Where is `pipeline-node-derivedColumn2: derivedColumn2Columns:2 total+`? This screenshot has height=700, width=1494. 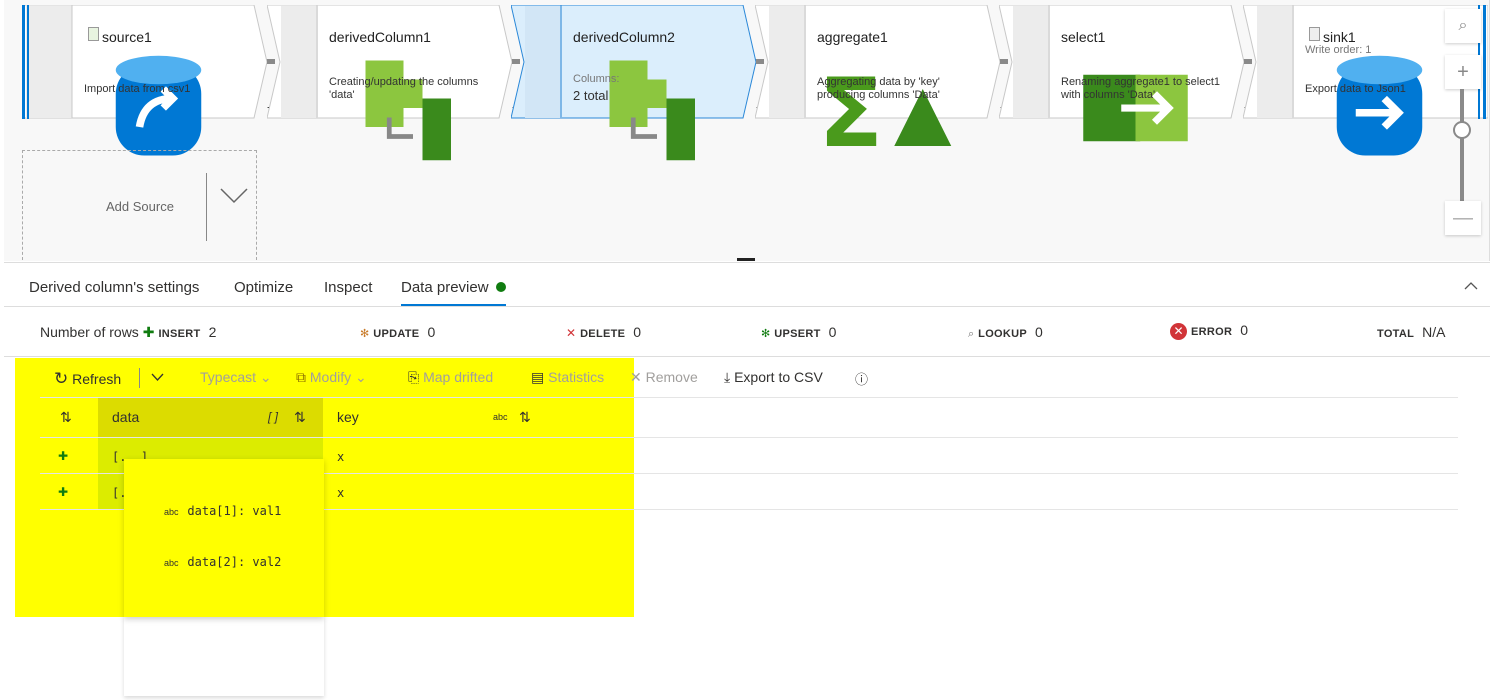
pipeline-node-derivedColumn2: derivedColumn2Columns:2 total+ is located at coordinates (637, 83).